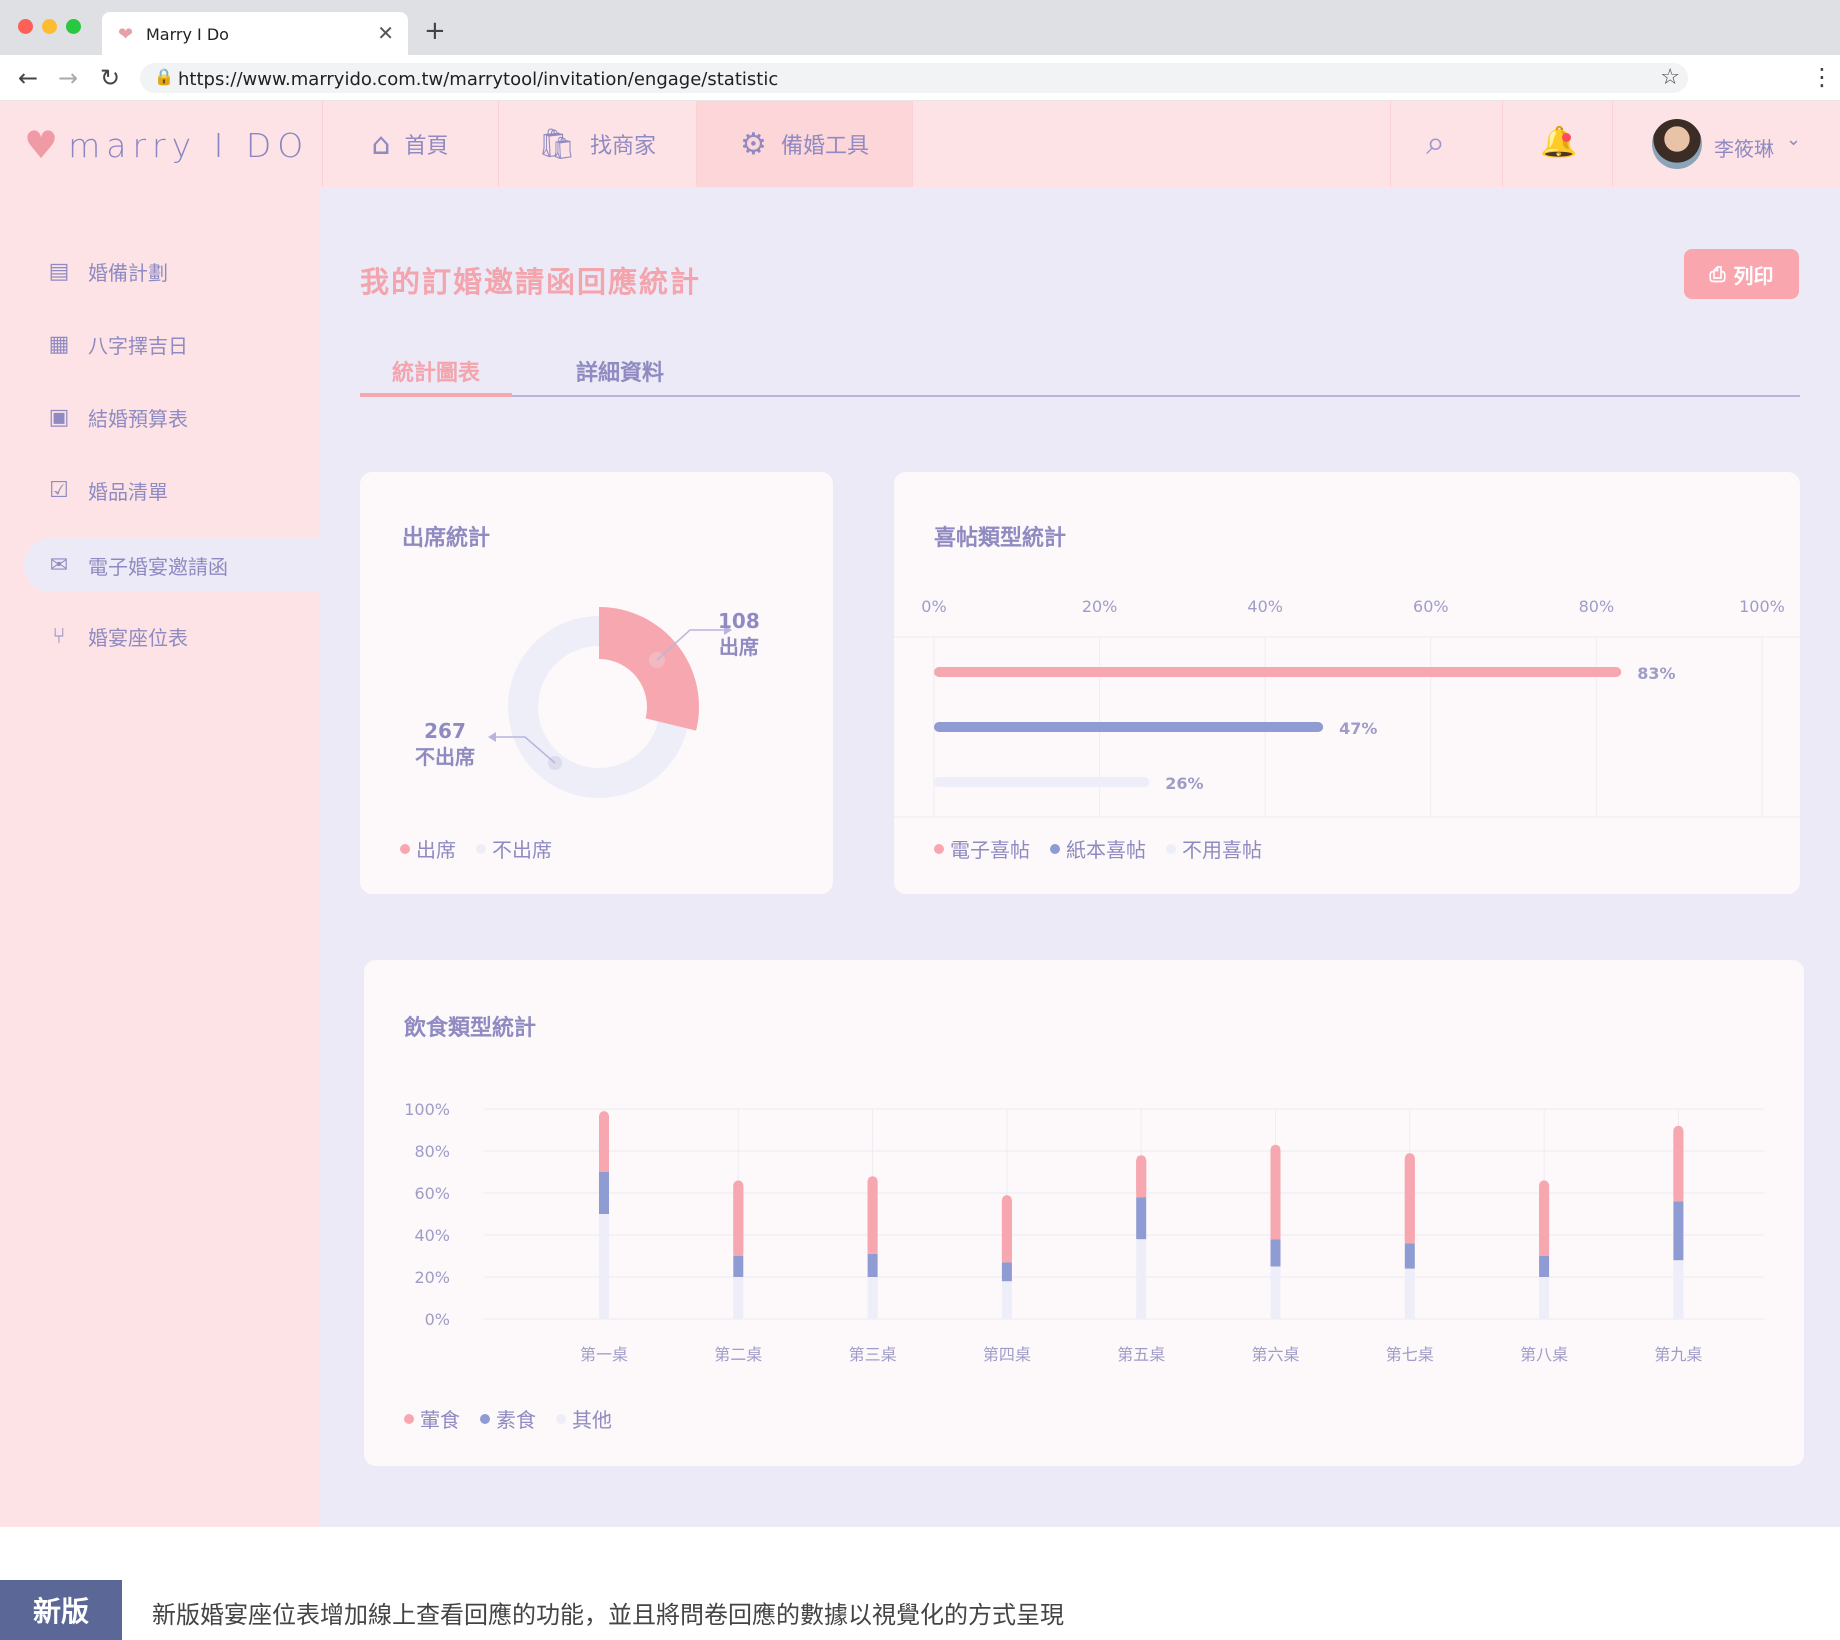 The image size is (1840, 1640). Describe the element at coordinates (385, 33) in the screenshot. I see `close-tab-icon: ✕` at that location.